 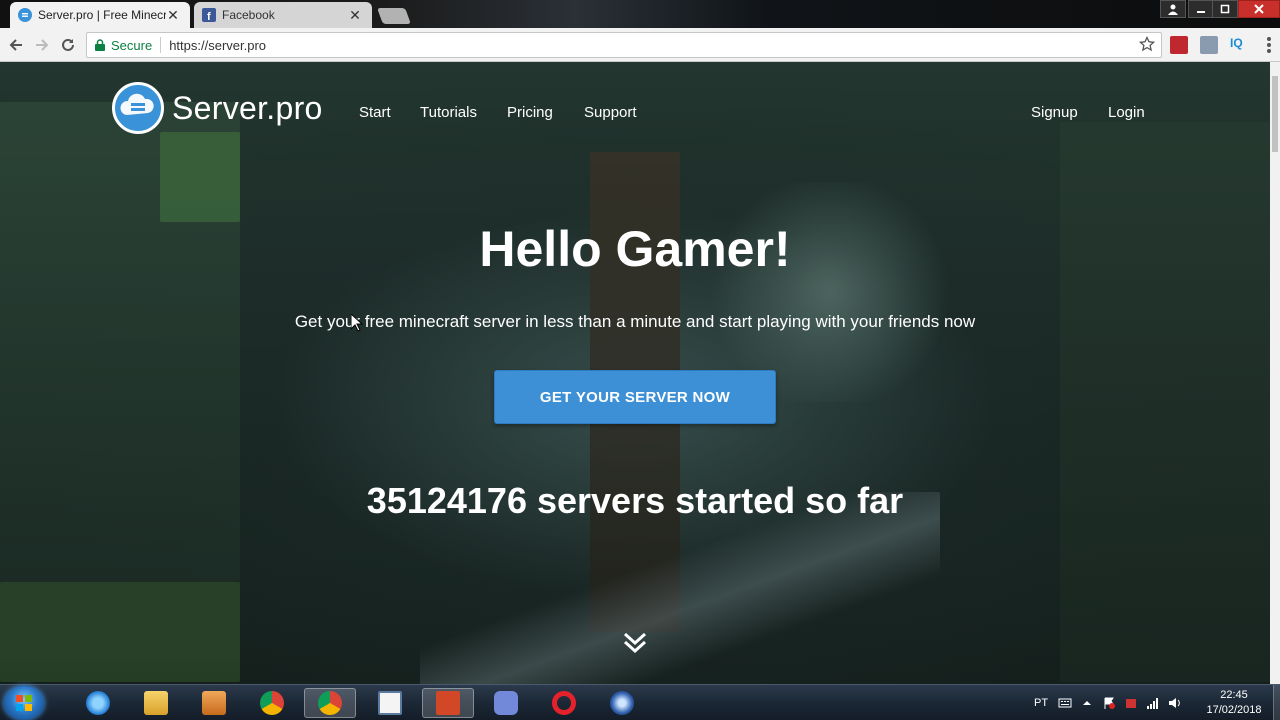 What do you see at coordinates (1259, 9) in the screenshot?
I see `window-close-button` at bounding box center [1259, 9].